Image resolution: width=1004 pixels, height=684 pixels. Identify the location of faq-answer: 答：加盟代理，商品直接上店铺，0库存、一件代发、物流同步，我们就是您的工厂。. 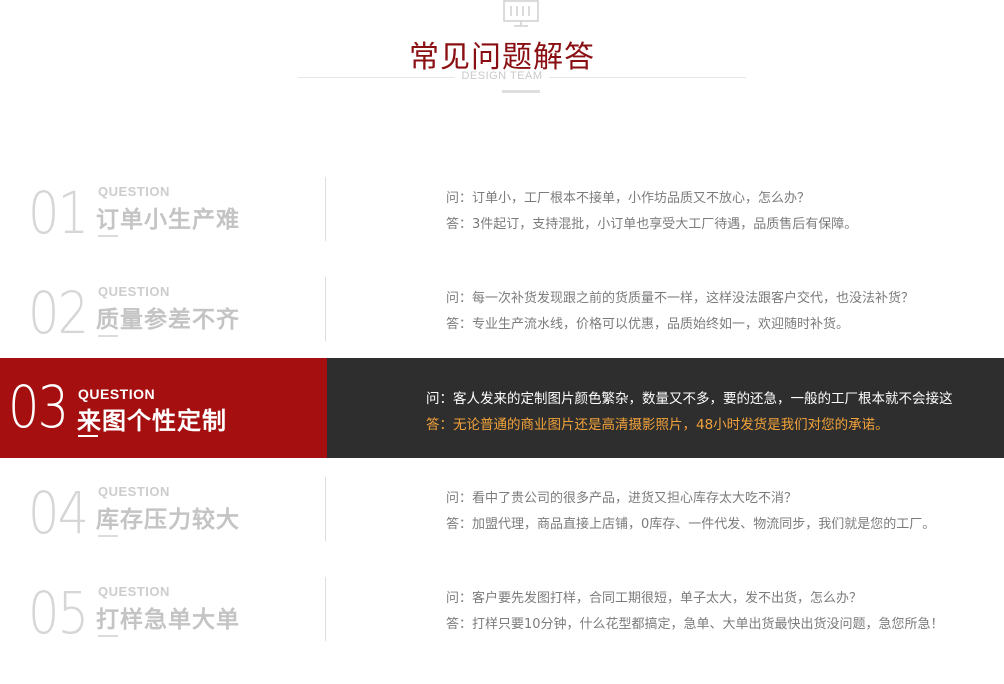
(691, 524).